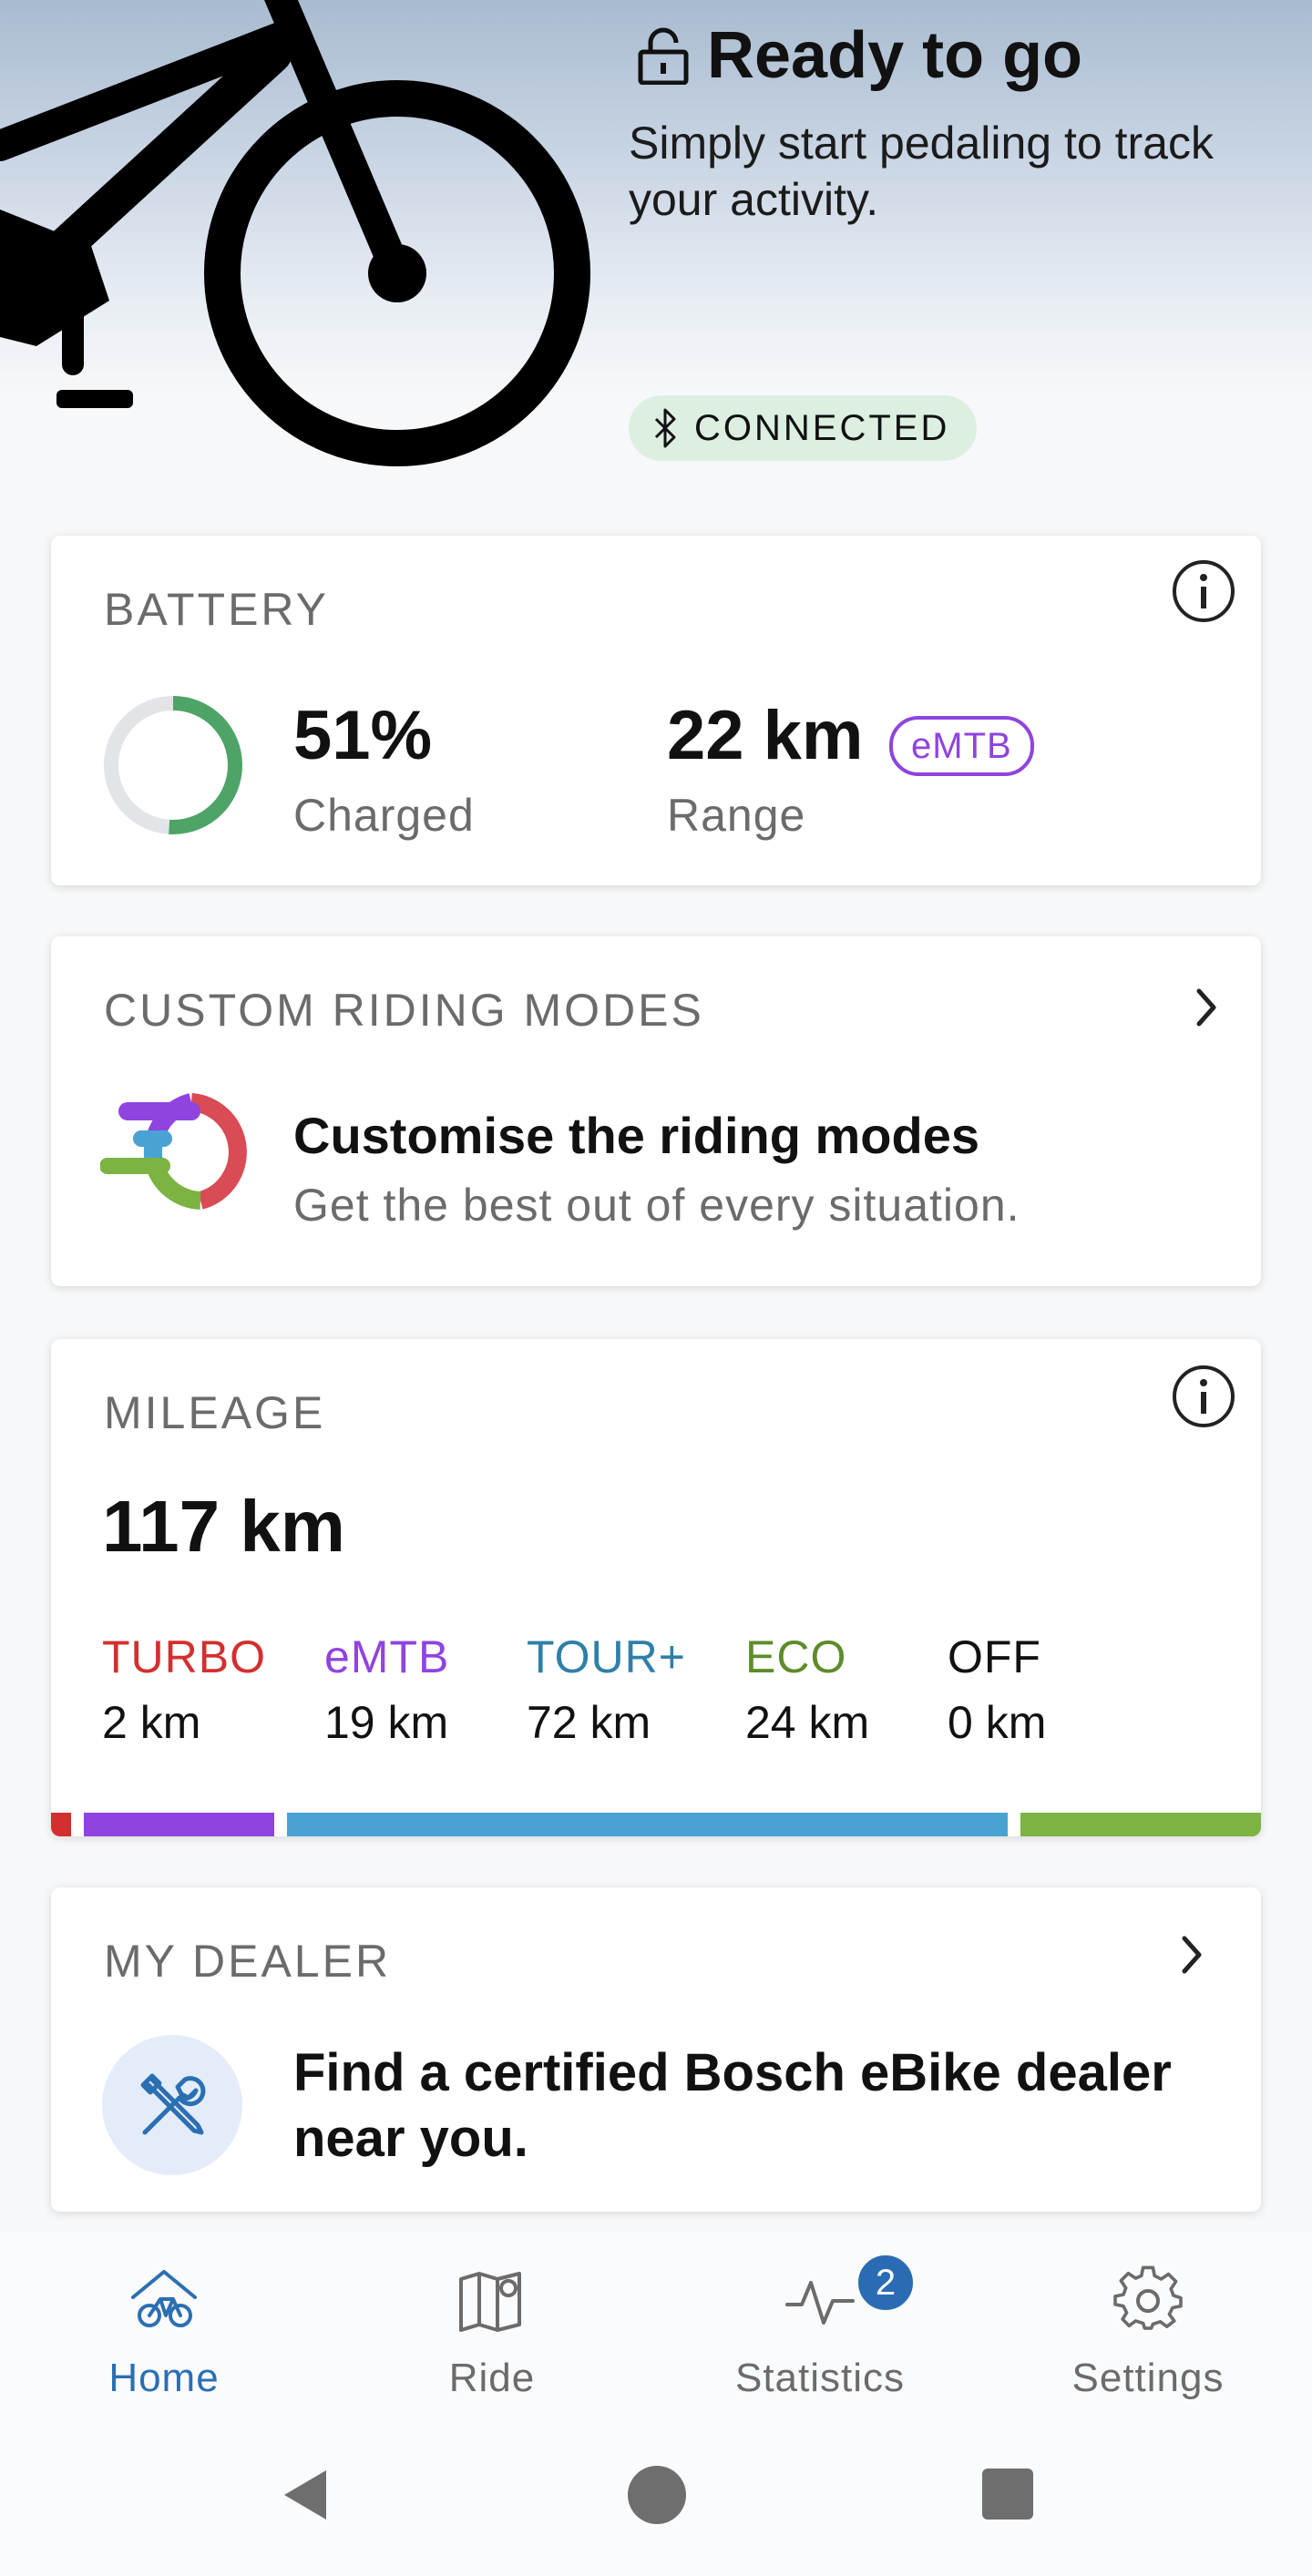 This screenshot has height=2576, width=1312. I want to click on nav-label: Settings, so click(1148, 2378).